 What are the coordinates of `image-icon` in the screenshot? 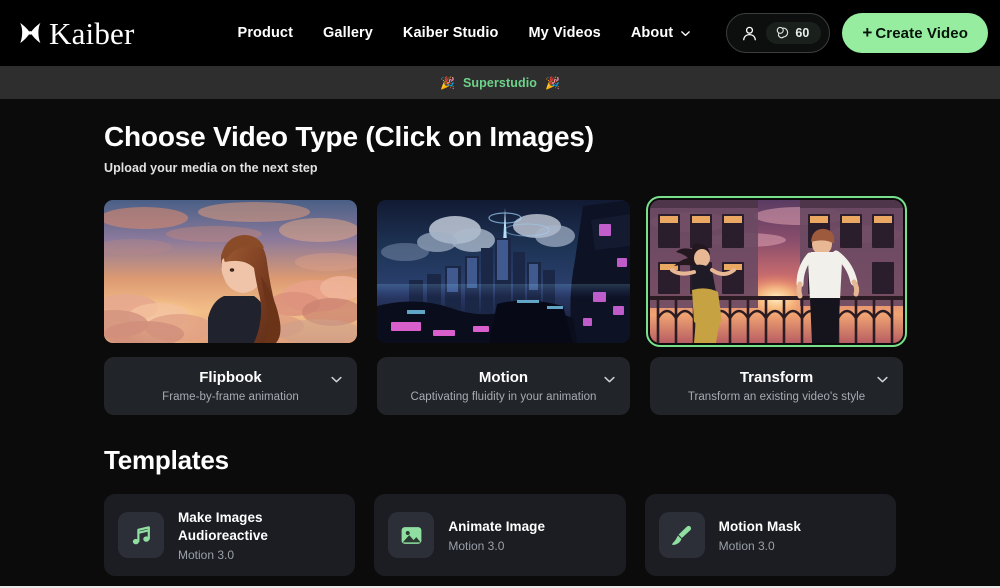 It's located at (411, 535).